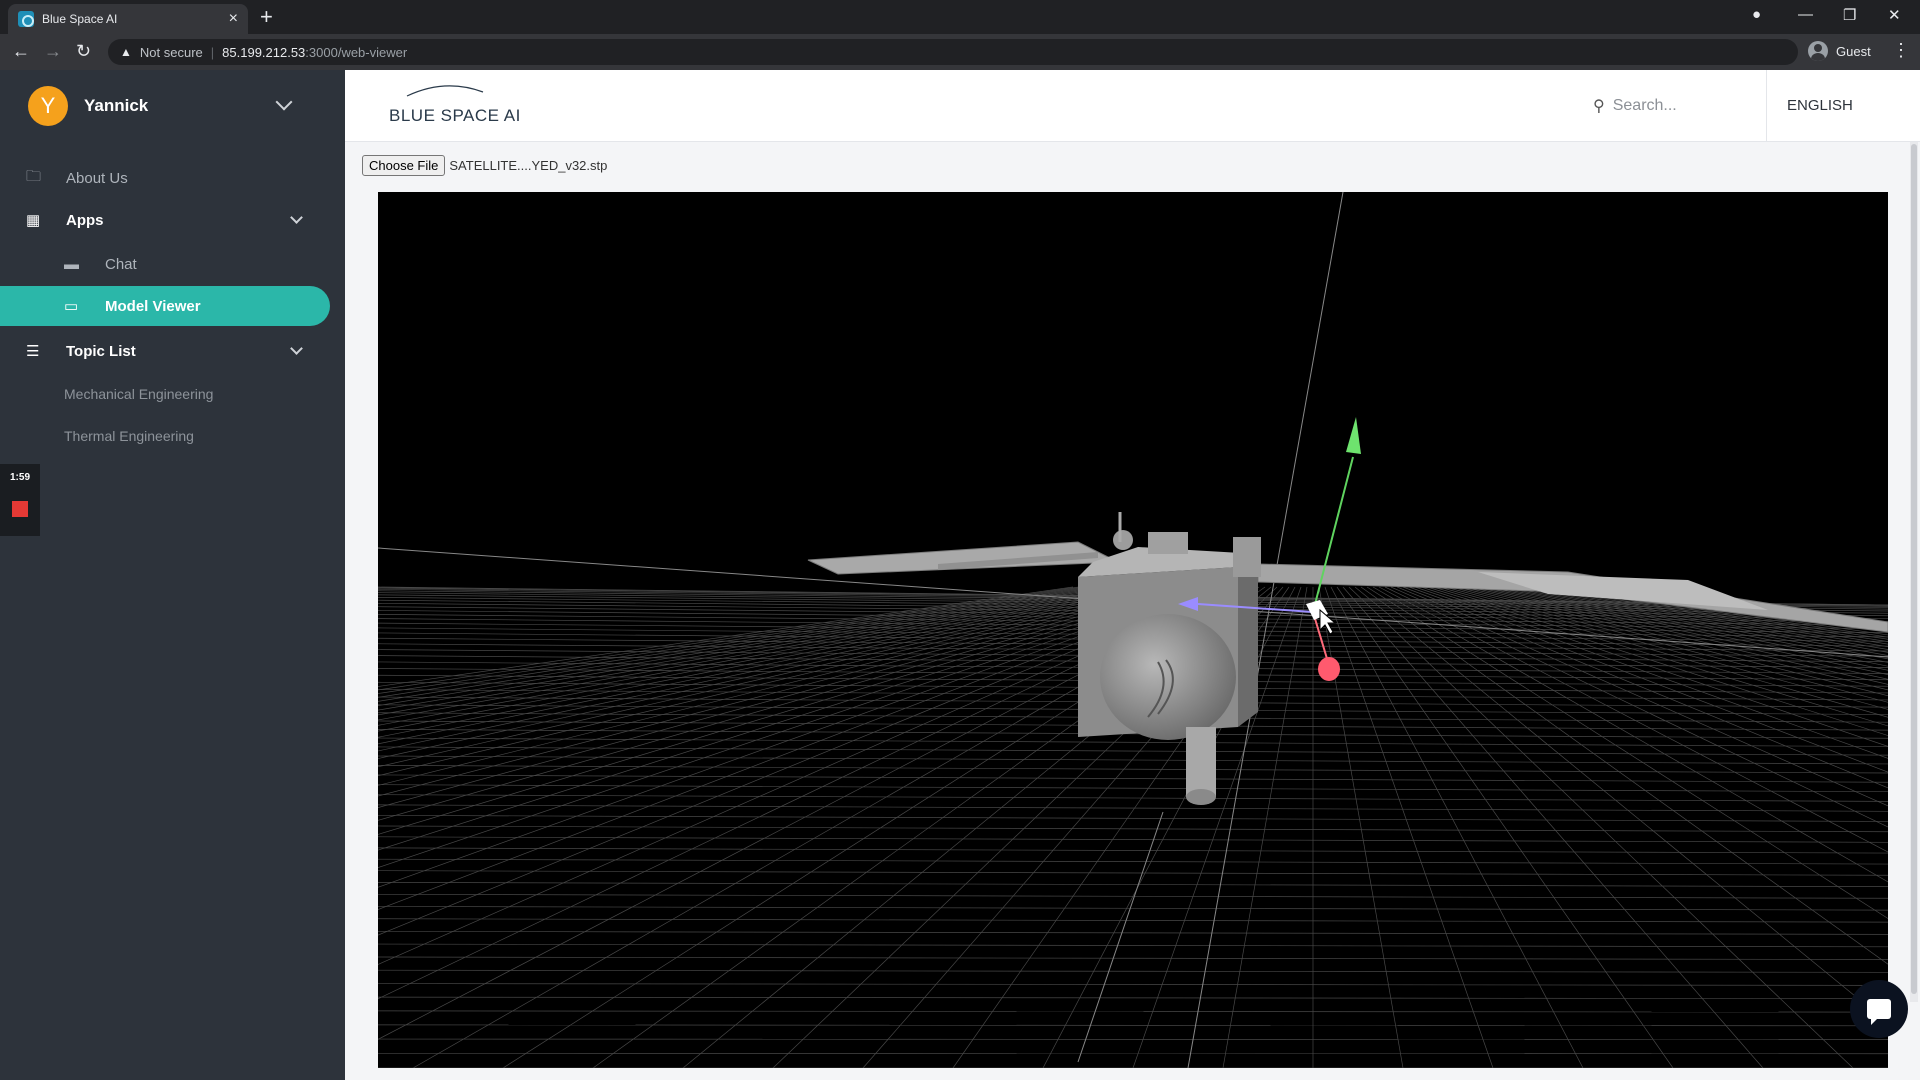  Describe the element at coordinates (1766, 106) in the screenshot. I see `header-divider` at that location.